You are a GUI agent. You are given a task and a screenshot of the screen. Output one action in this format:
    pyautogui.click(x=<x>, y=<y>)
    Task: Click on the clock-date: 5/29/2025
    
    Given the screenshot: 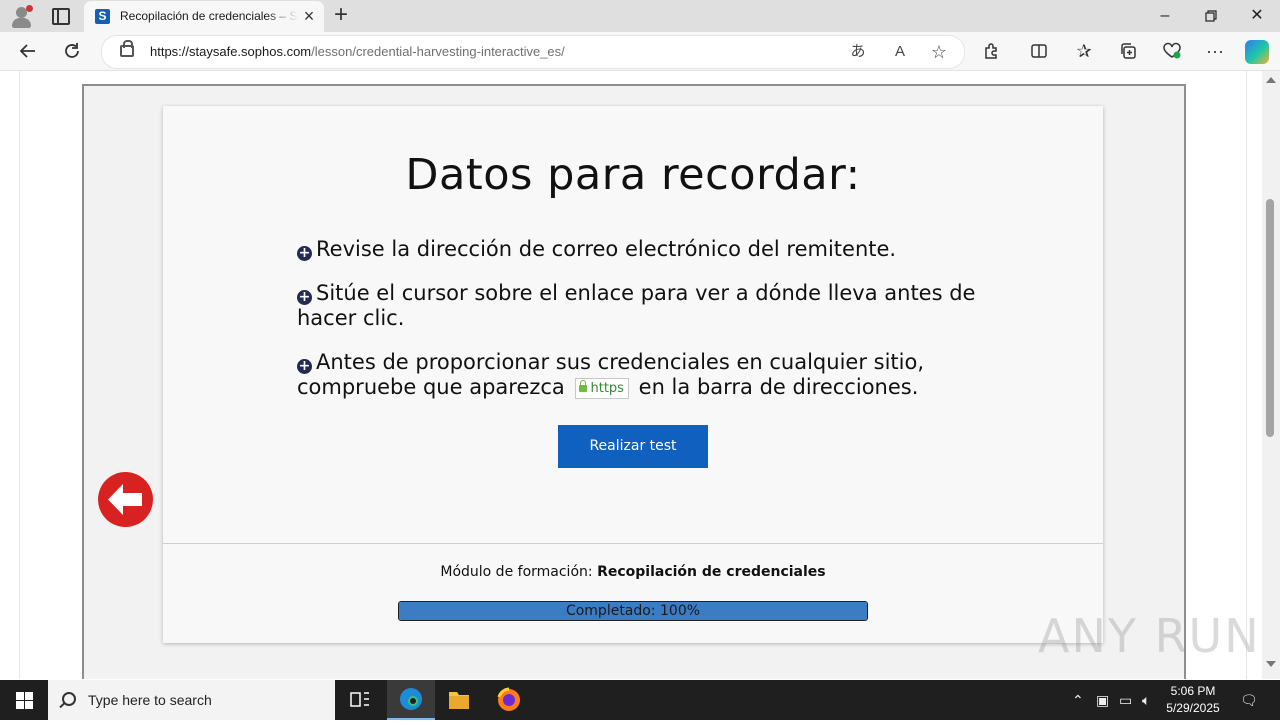 What is the action you would take?
    pyautogui.click(x=1193, y=708)
    